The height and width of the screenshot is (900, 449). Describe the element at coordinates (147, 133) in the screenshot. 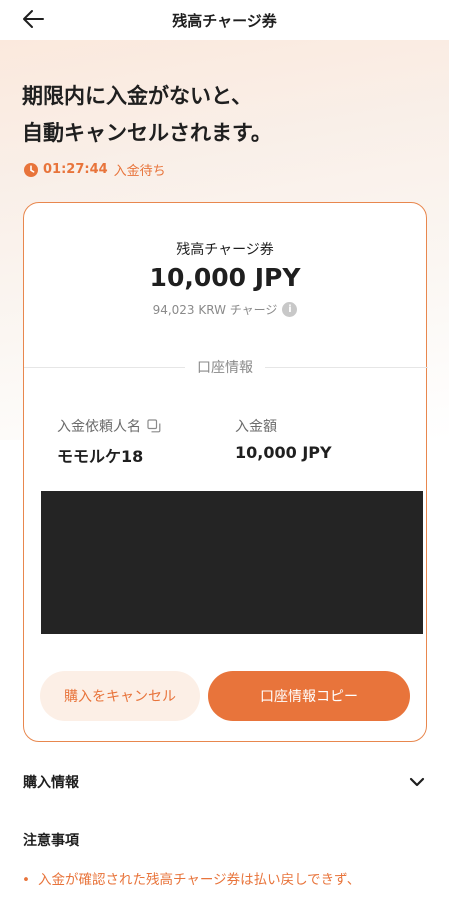

I see `deadline-warning-line-2: 自動キャンセルされます。` at that location.